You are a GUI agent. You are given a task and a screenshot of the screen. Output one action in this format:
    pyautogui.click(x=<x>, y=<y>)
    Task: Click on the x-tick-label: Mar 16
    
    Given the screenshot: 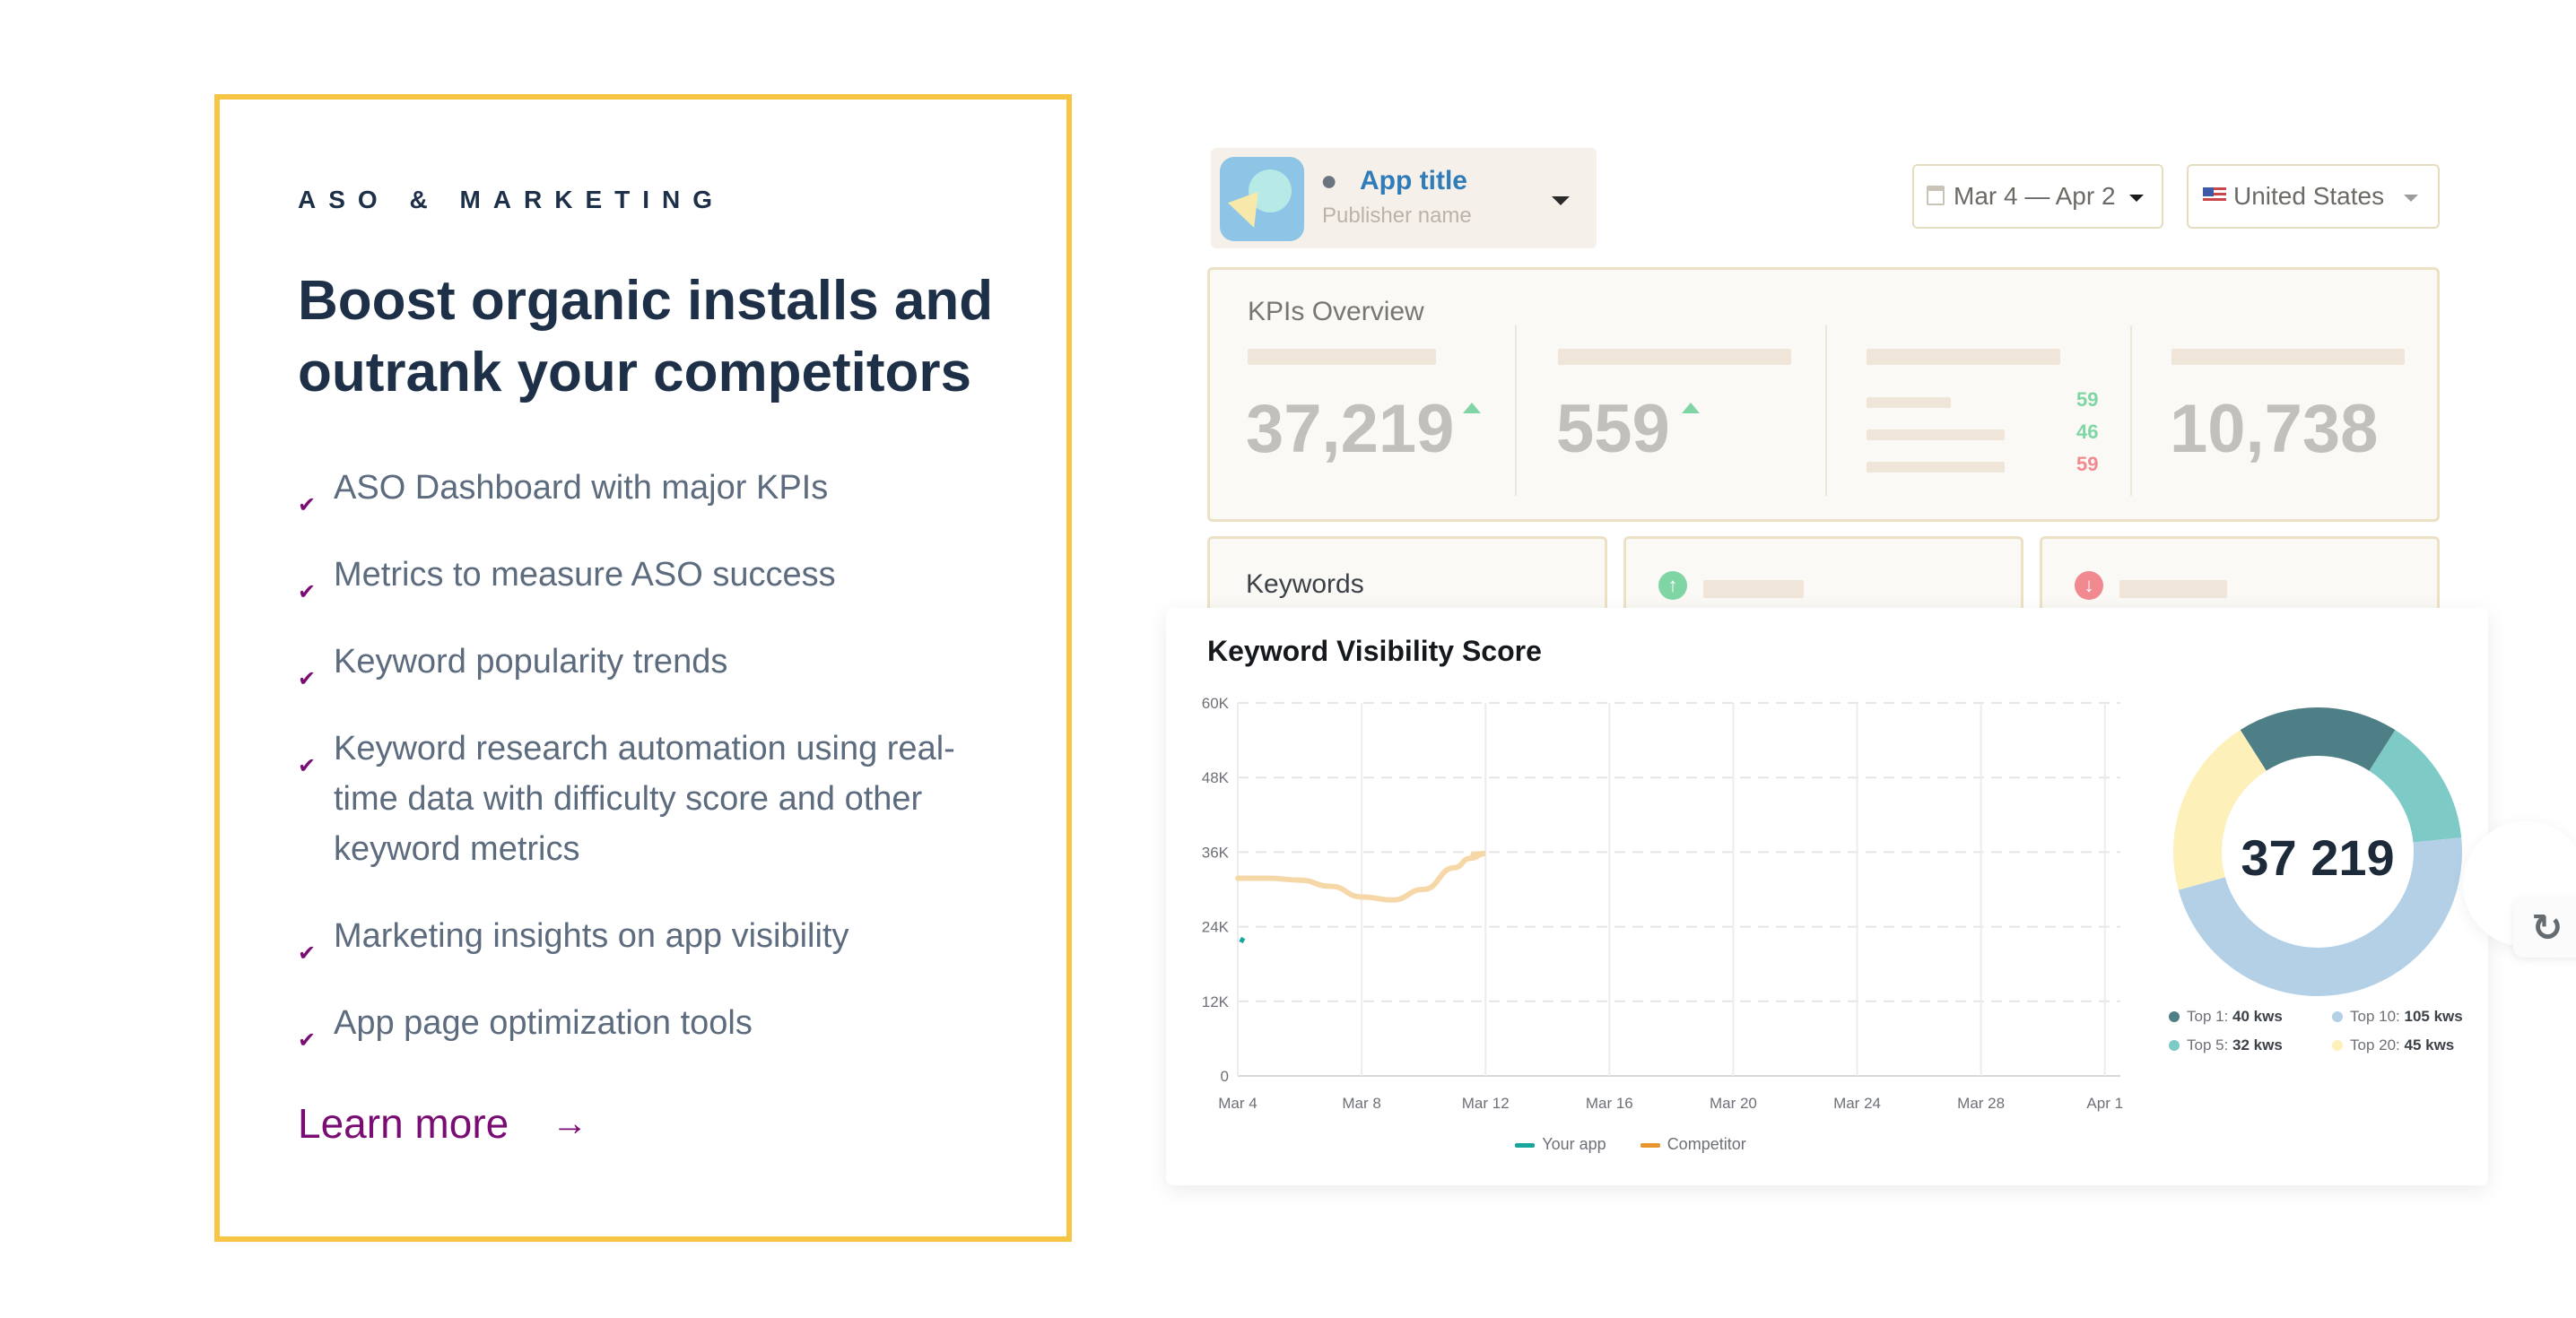 What is the action you would take?
    pyautogui.click(x=1609, y=1104)
    